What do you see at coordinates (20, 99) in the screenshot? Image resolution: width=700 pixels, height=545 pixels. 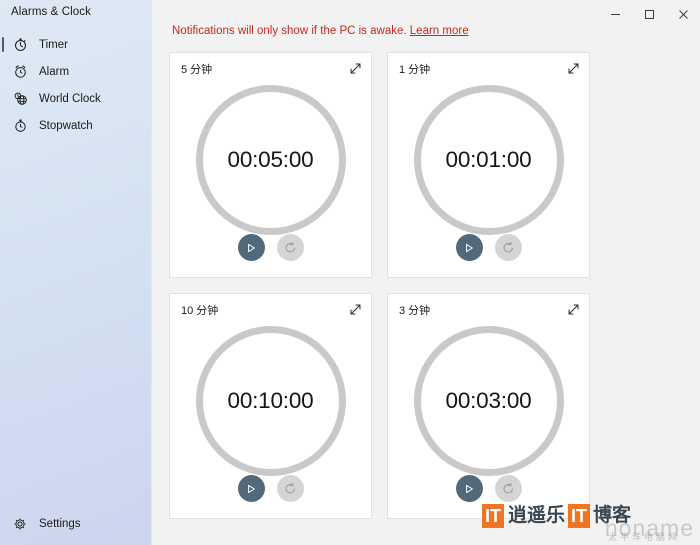 I see `globe-icon` at bounding box center [20, 99].